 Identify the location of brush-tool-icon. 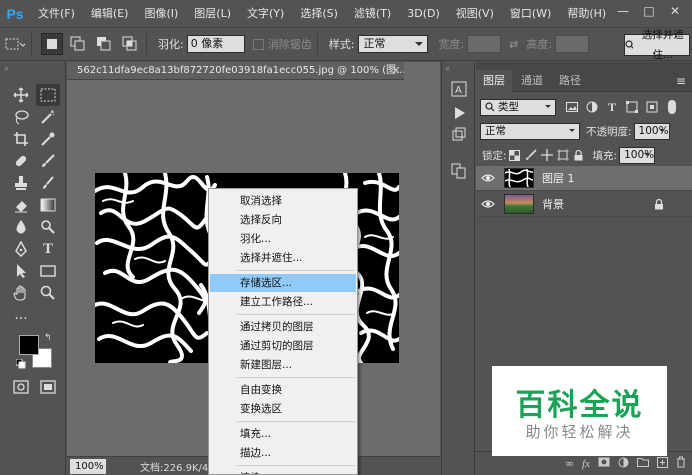
(48, 161).